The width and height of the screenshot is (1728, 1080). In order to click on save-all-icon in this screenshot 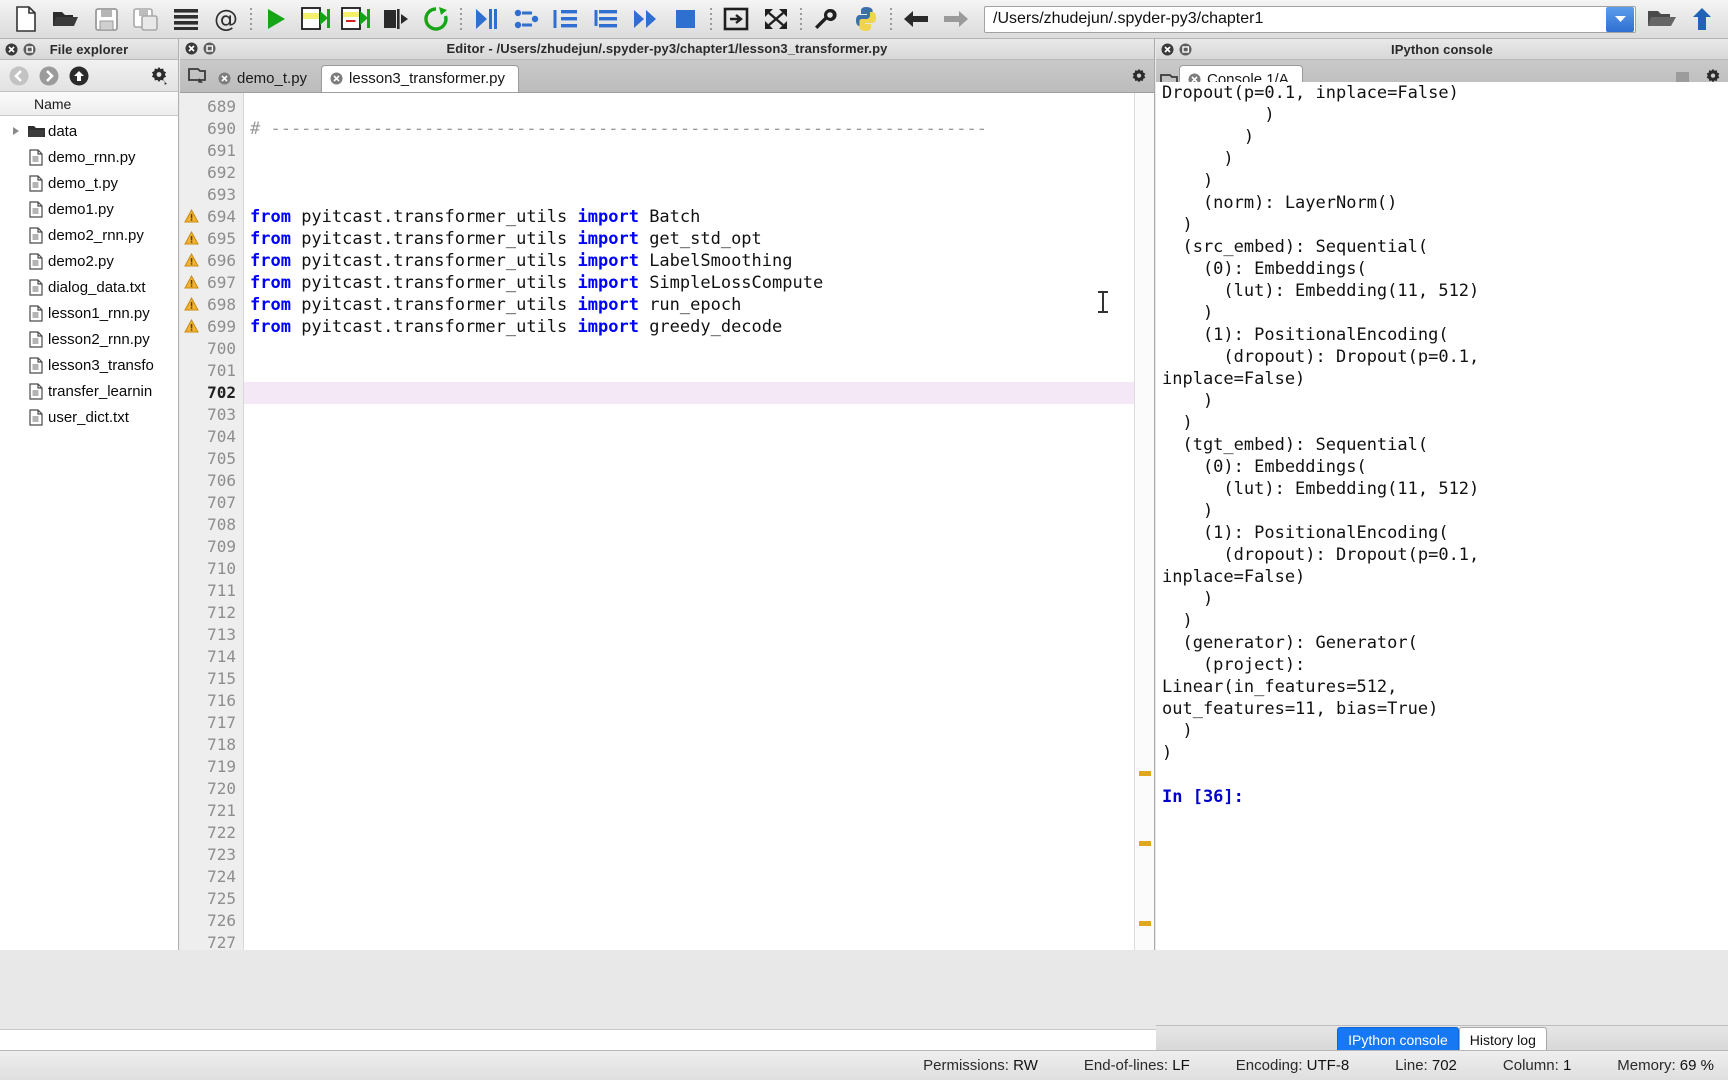, I will do `click(146, 19)`.